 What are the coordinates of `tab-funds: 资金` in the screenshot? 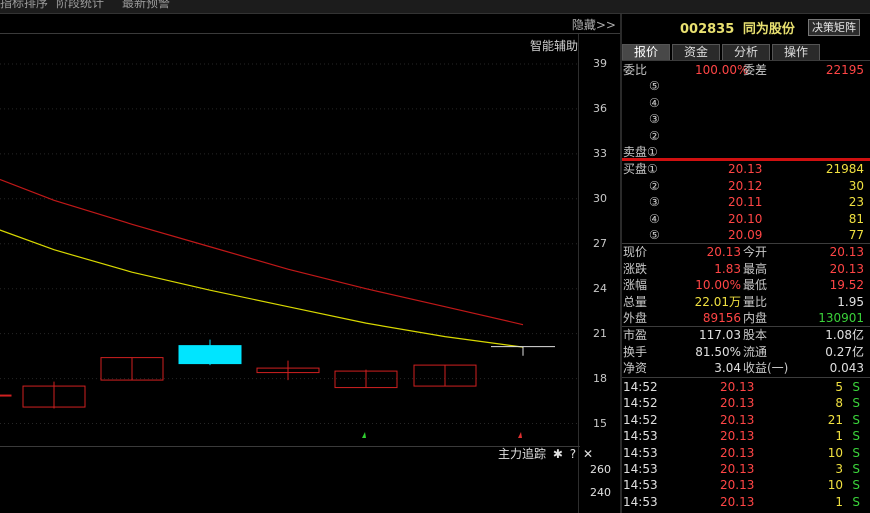 It's located at (696, 52).